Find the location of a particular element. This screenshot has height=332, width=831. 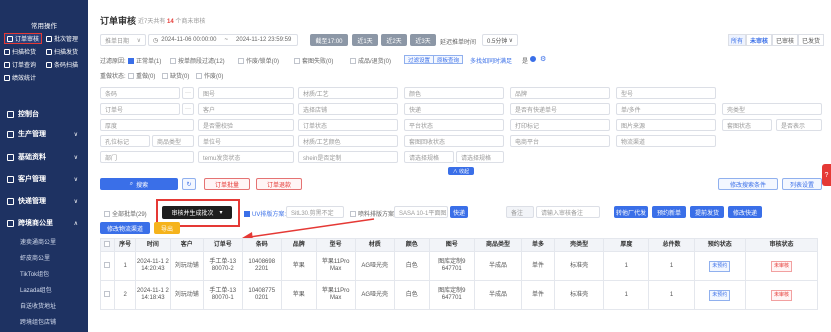

quick-item-query: 订单查询 is located at coordinates (20, 64).